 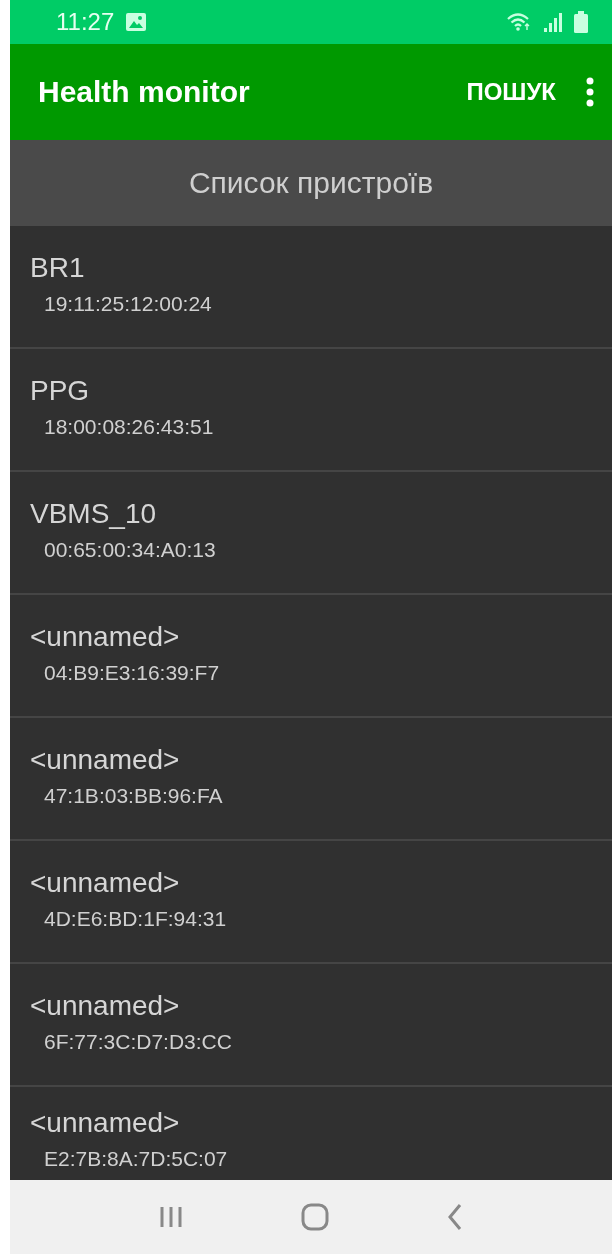 What do you see at coordinates (135, 919) in the screenshot?
I see `device-address: 4D:E6:BD:1F:94:31` at bounding box center [135, 919].